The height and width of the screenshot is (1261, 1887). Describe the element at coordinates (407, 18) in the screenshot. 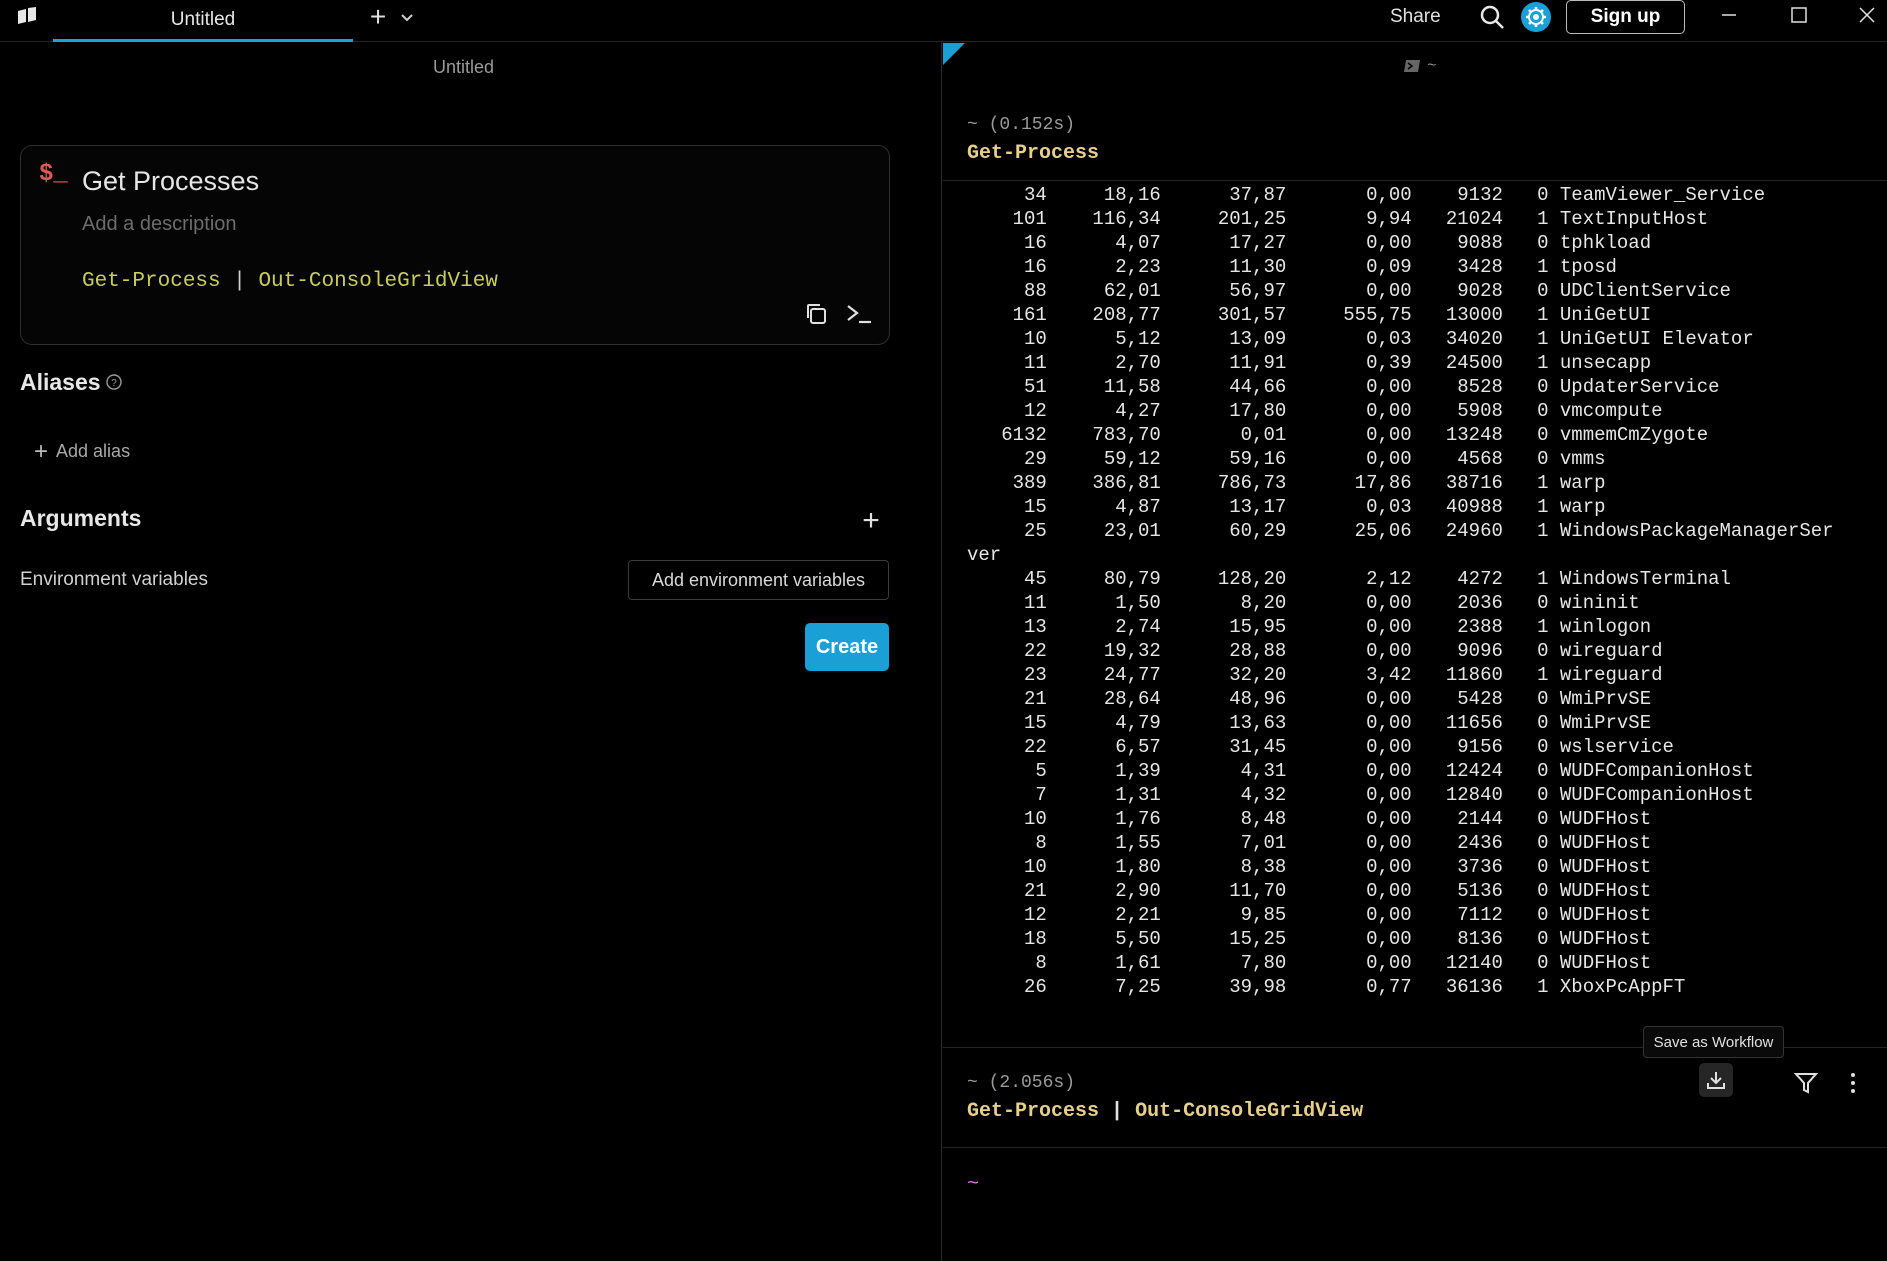

I see `chevron-down-icon` at that location.